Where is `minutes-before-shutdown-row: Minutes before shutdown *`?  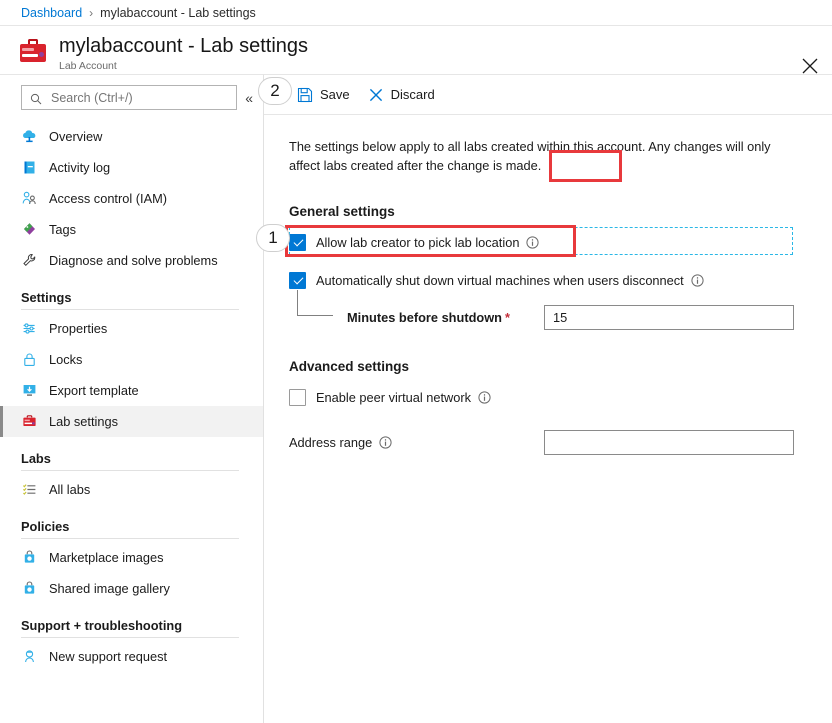
minutes-before-shutdown-row: Minutes before shutdown * is located at coordinates (541, 310).